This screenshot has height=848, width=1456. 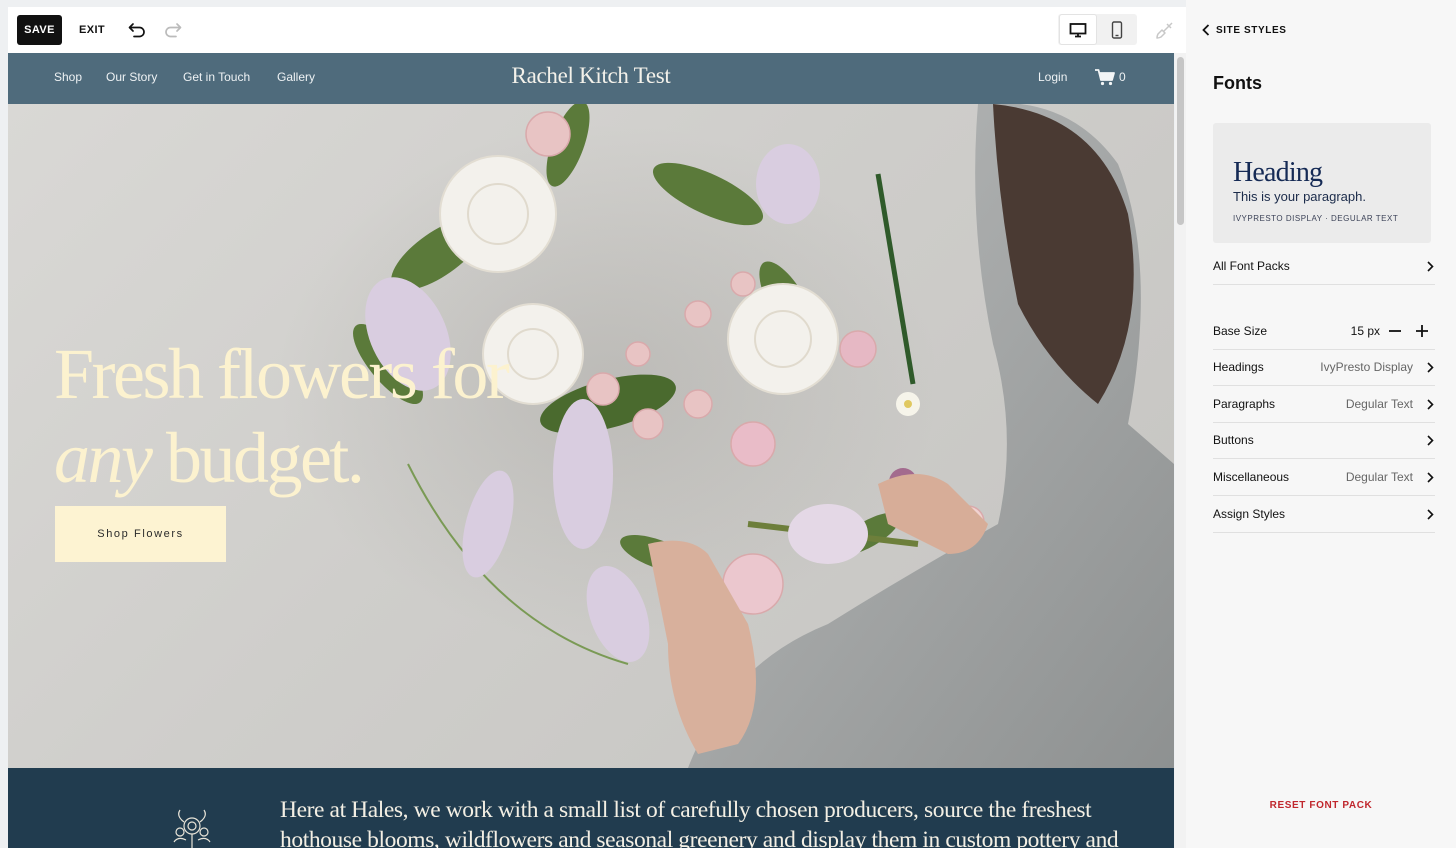 I want to click on row-label: Headings, so click(x=1238, y=367).